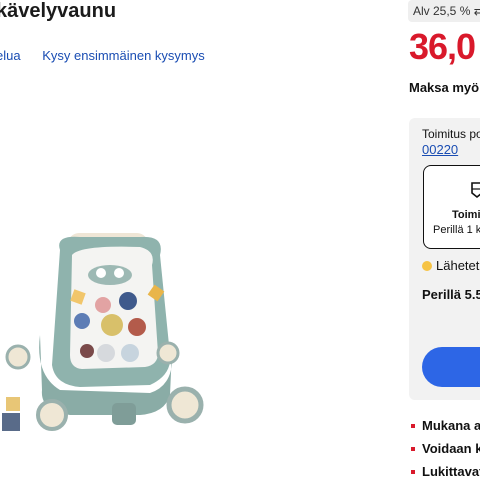 Image resolution: width=480 pixels, height=487 pixels. Describe the element at coordinates (440, 149) in the screenshot. I see `postal-code-link: 00220` at that location.